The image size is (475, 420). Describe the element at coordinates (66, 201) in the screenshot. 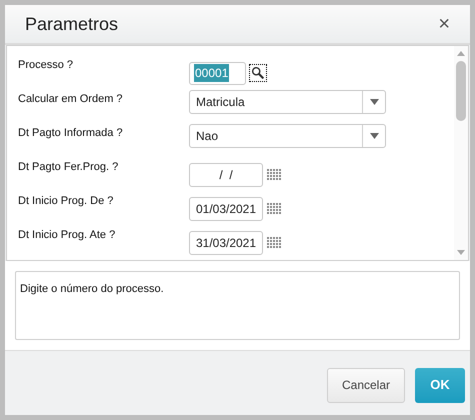

I see `field-label: Dt Inicio Prog. De ?` at that location.